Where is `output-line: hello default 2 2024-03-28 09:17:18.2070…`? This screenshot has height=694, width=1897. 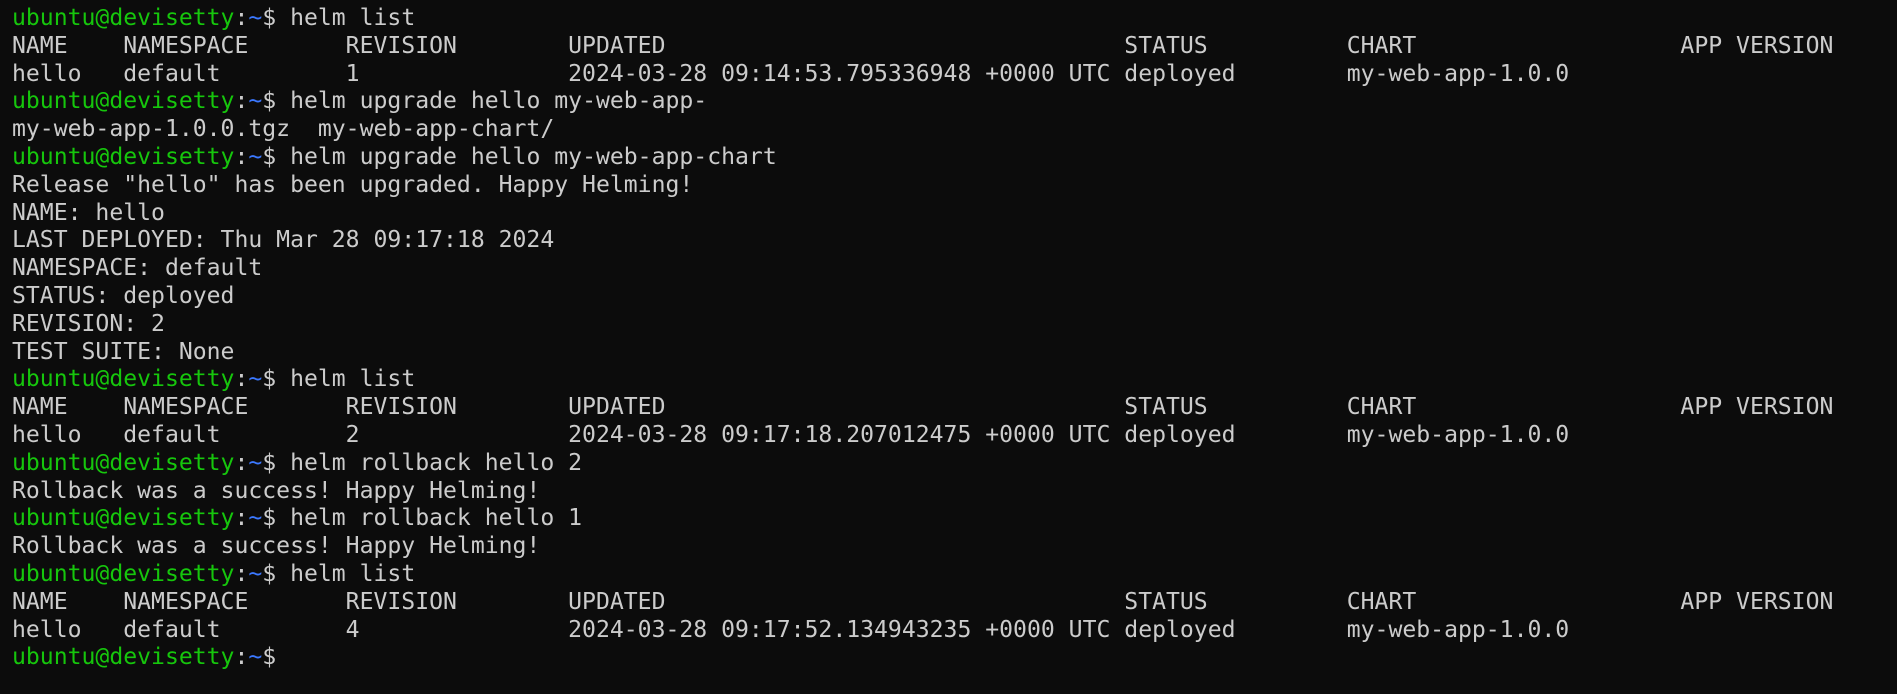
output-line: hello default 2 2024-03-28 09:17:18.2070… is located at coordinates (791, 434).